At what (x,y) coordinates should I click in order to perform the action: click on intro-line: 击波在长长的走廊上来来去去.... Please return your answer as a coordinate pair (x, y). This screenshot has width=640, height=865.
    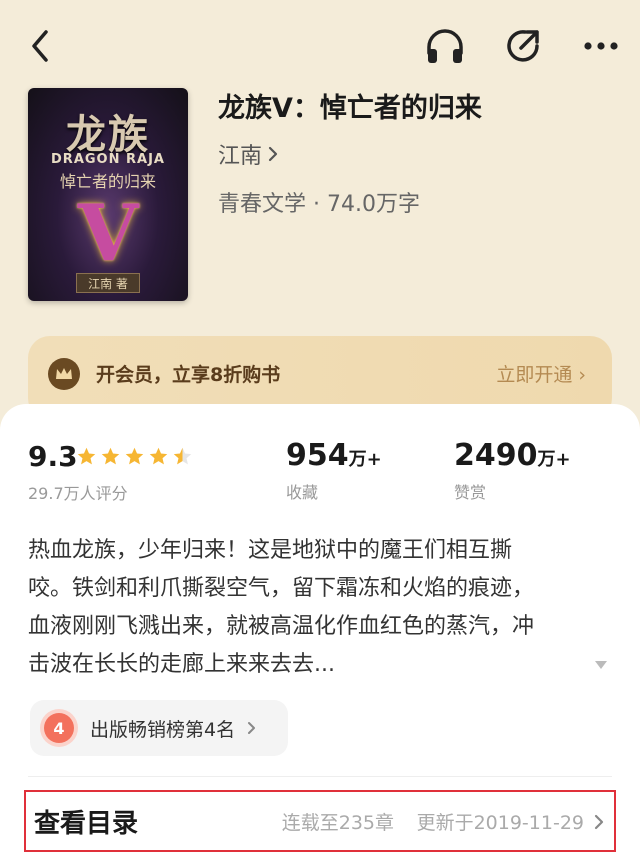
    Looking at the image, I should click on (181, 664).